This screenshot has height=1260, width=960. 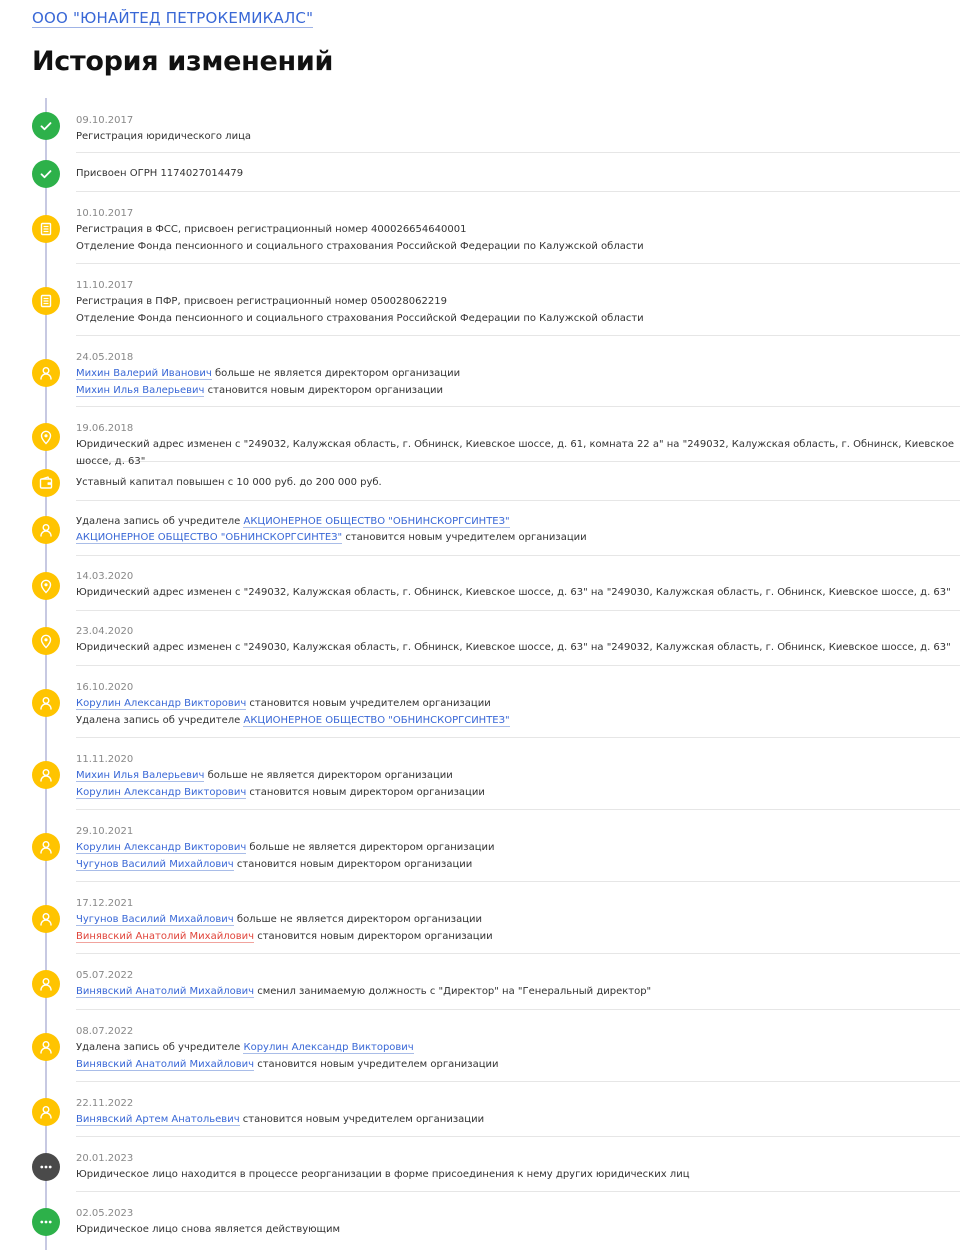 I want to click on entity-link: Михин Валерий Иванович, so click(x=144, y=374).